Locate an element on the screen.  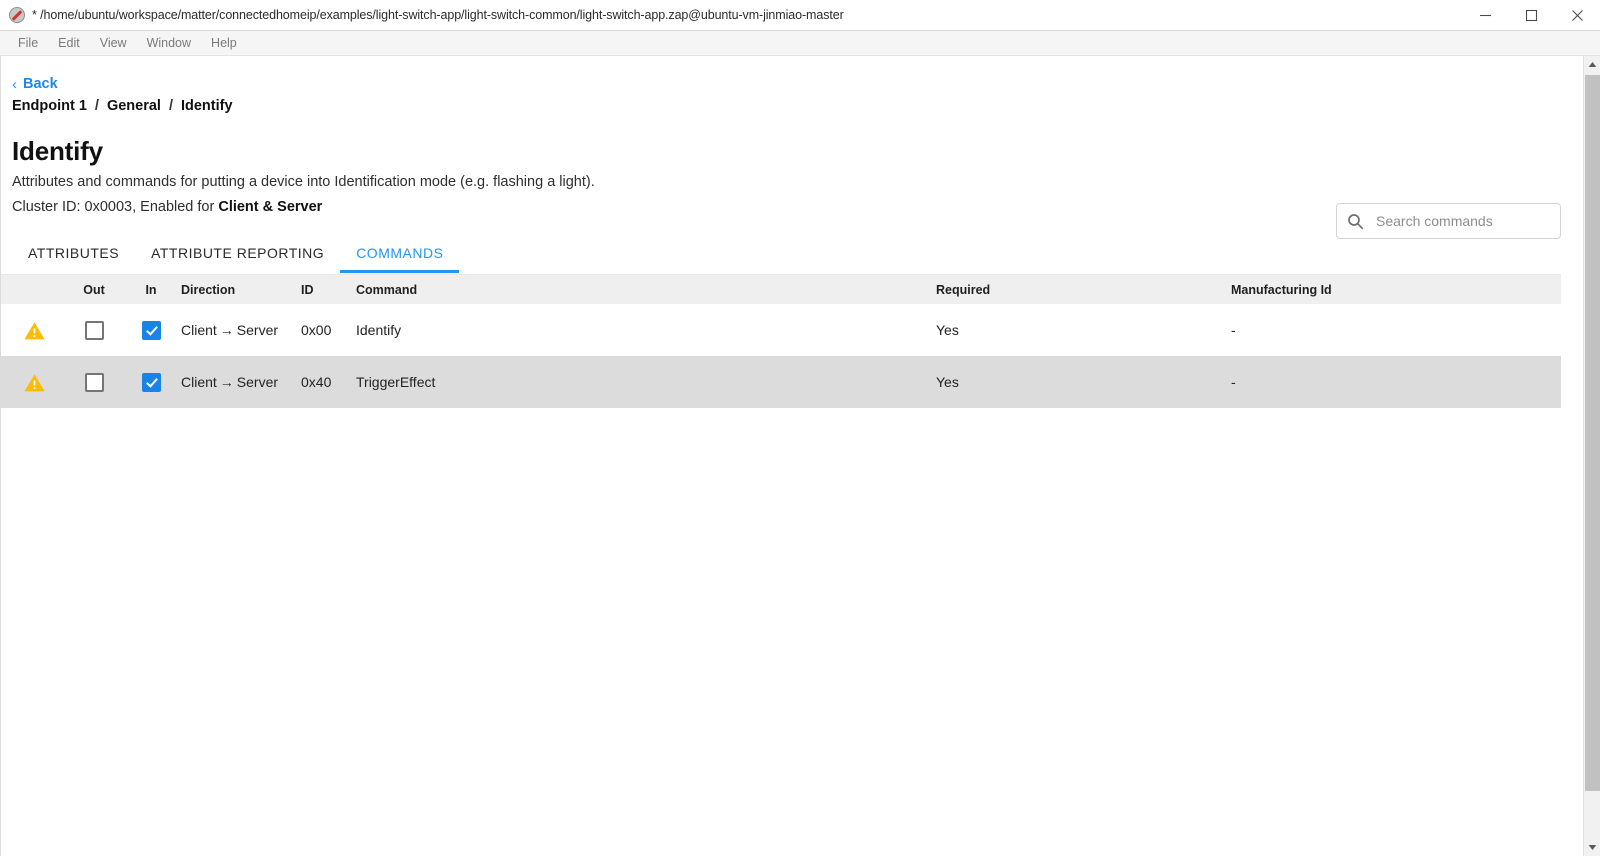
cell-id: 0x40 is located at coordinates (316, 382).